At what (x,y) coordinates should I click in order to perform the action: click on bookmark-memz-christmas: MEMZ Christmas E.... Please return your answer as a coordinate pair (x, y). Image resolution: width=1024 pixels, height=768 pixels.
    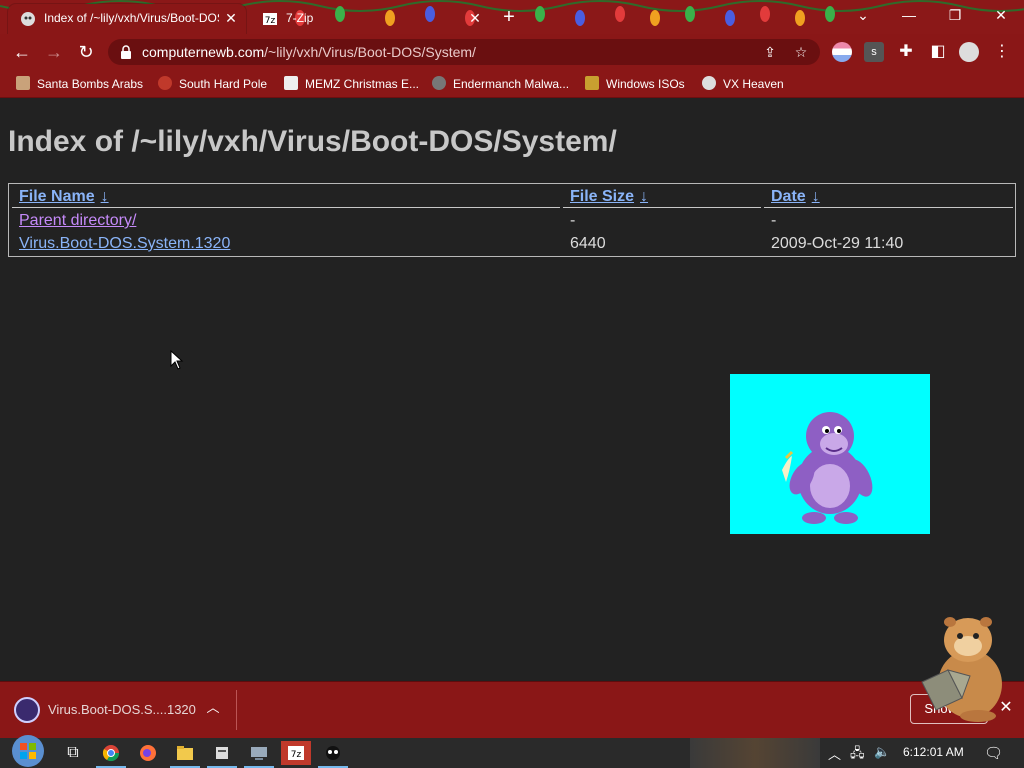
    Looking at the image, I should click on (351, 84).